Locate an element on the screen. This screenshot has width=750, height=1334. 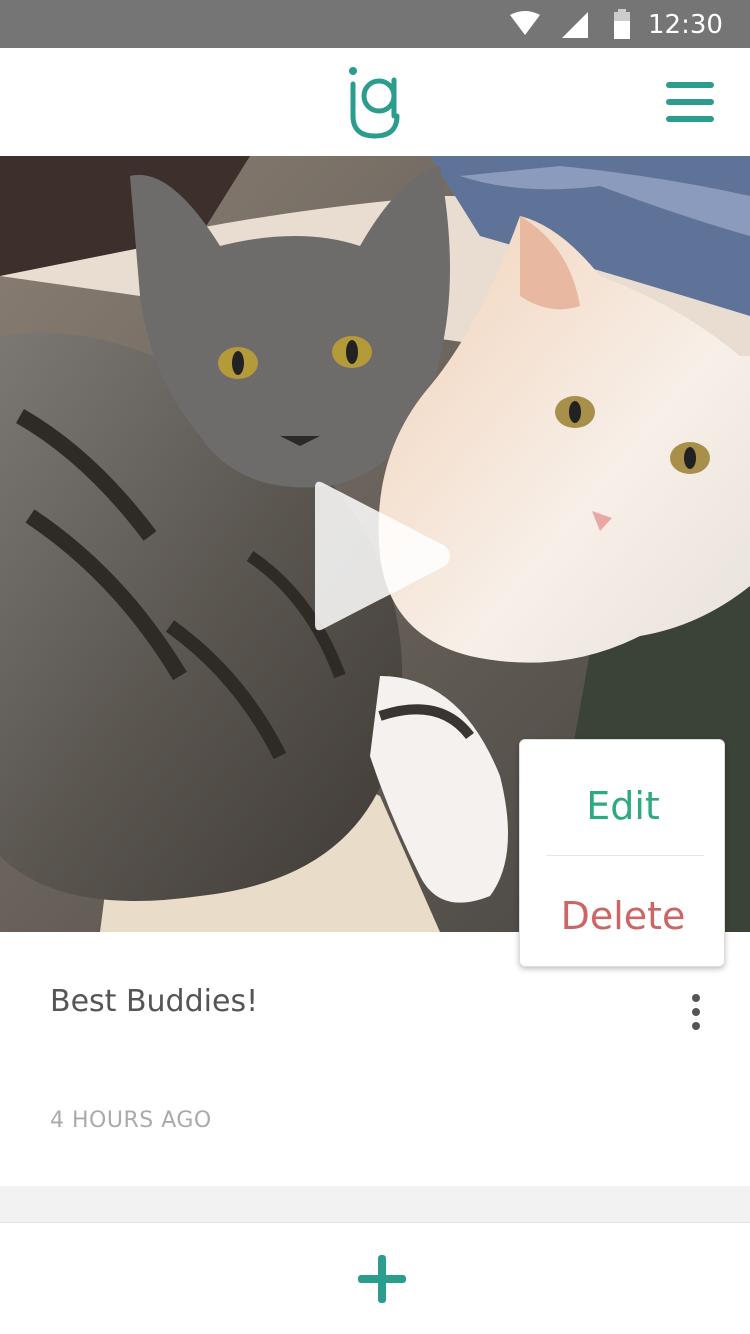
plus-icon is located at coordinates (382, 1279).